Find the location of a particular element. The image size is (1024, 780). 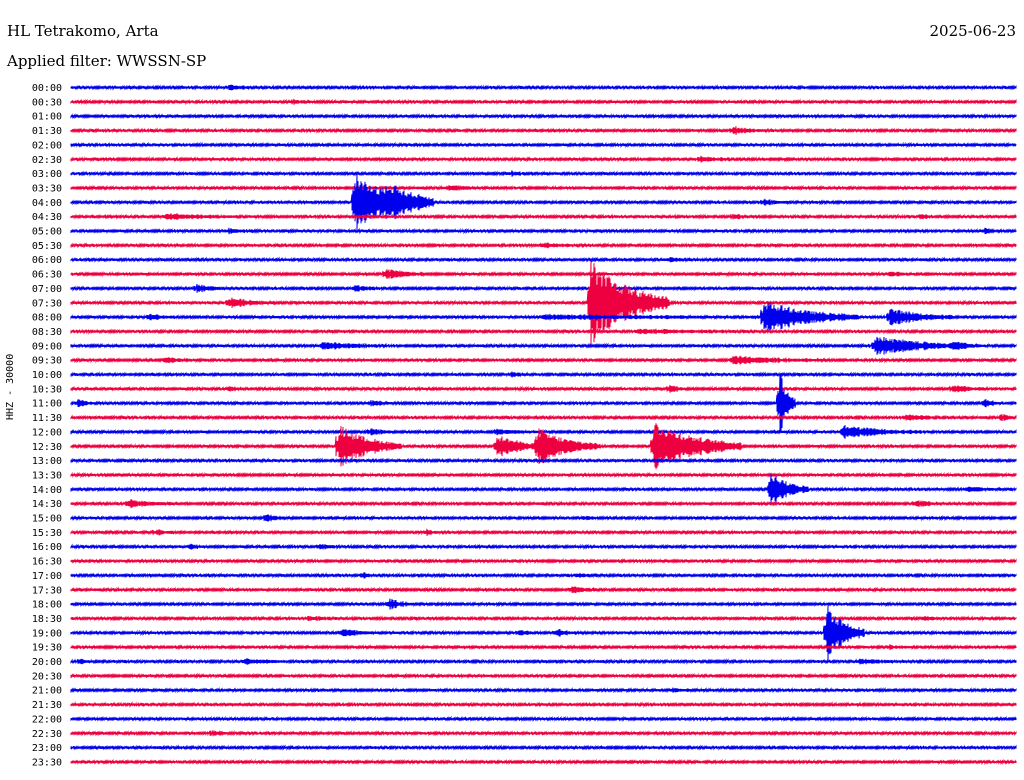

time-tick-label: 13:00 is located at coordinates (47, 461).